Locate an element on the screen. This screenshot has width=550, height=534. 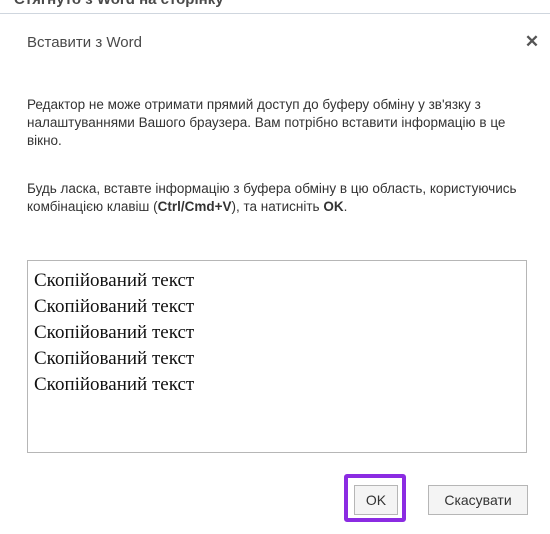
dialog-title: Вставити з Word is located at coordinates (84, 42).